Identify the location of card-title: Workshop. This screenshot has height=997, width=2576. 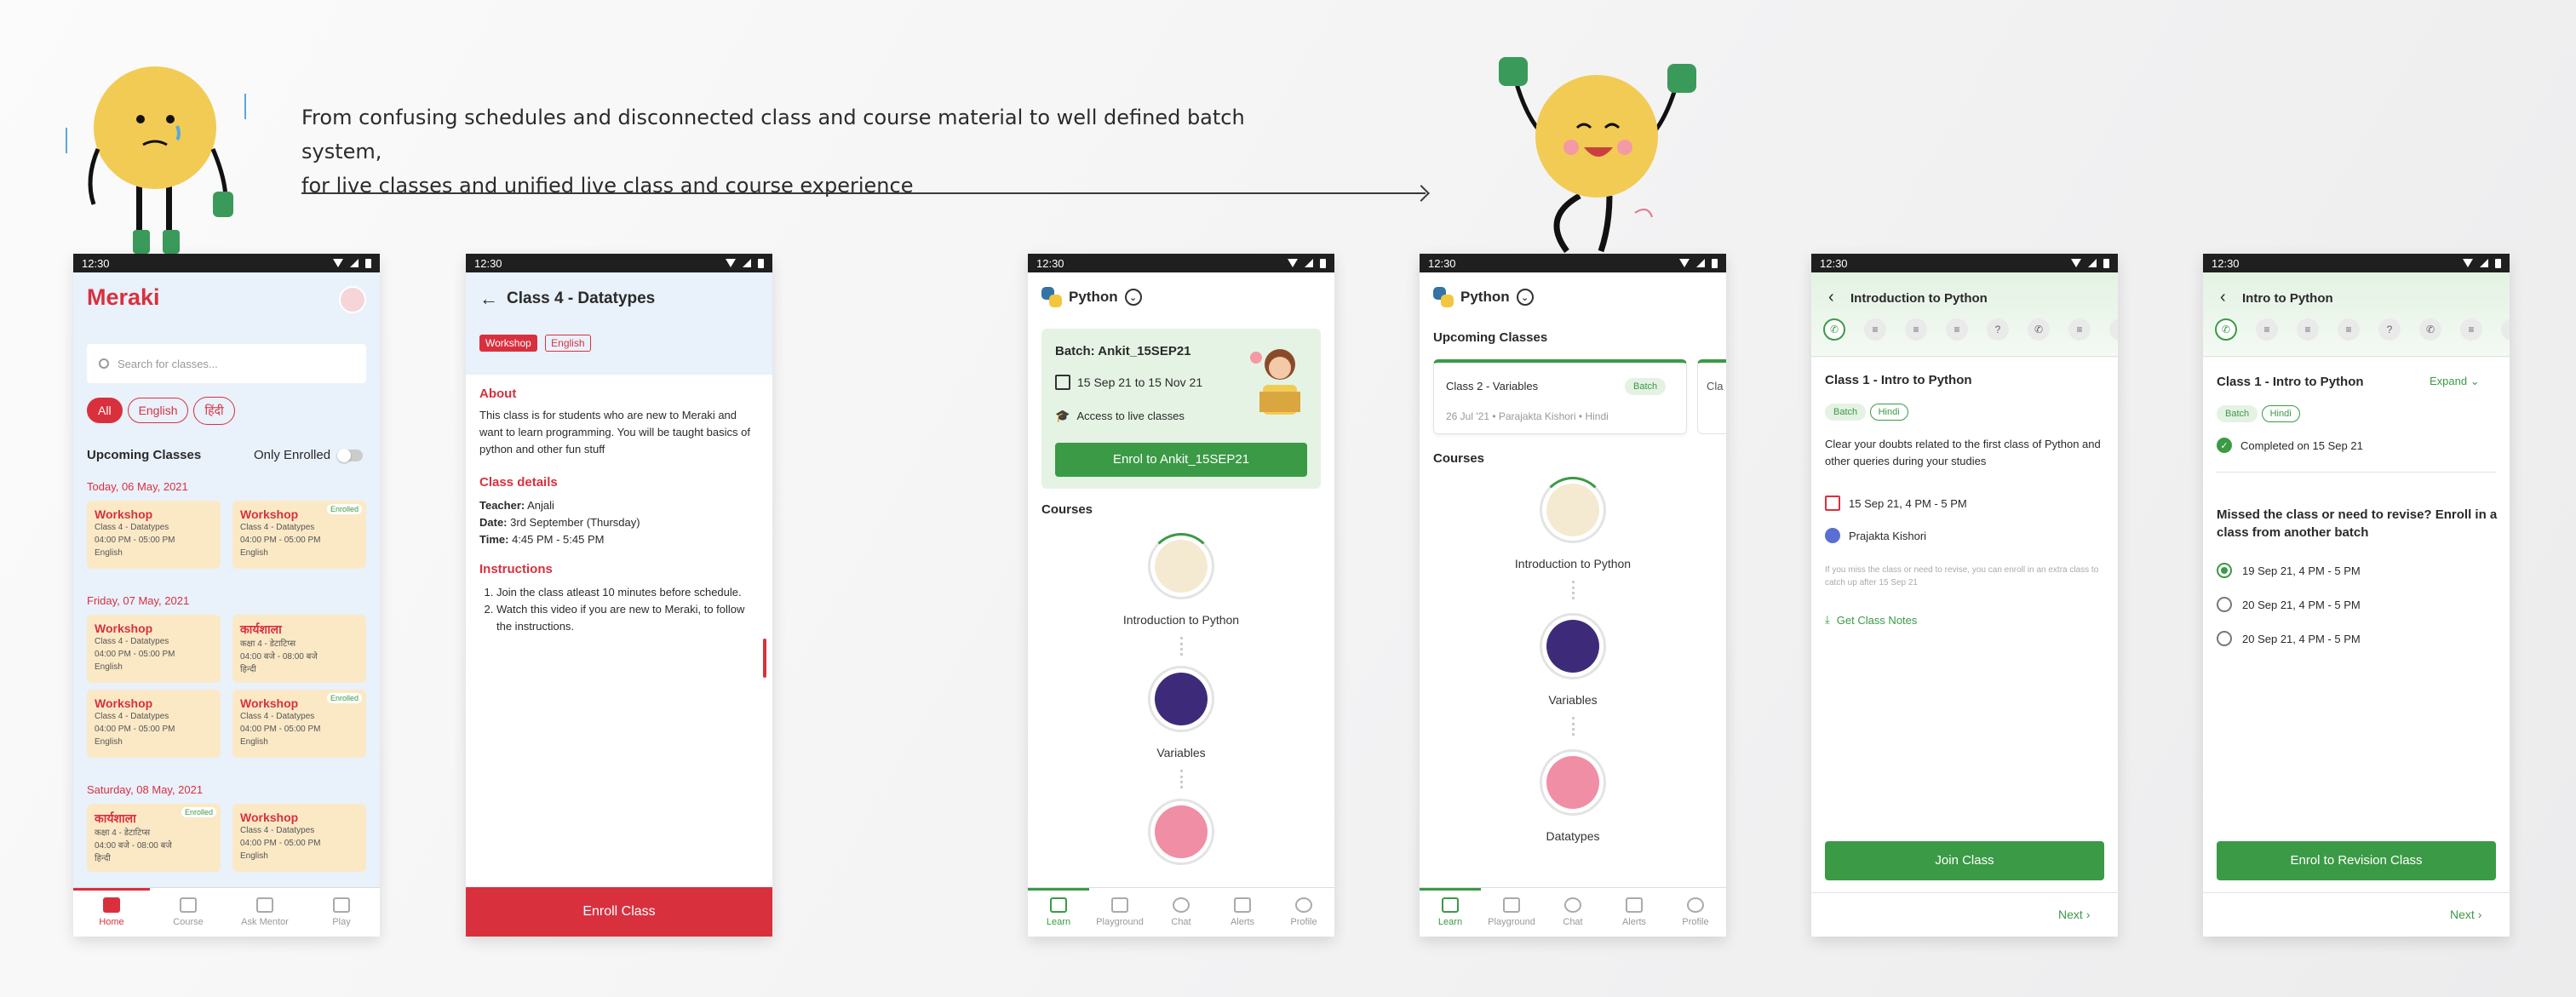
(124, 628).